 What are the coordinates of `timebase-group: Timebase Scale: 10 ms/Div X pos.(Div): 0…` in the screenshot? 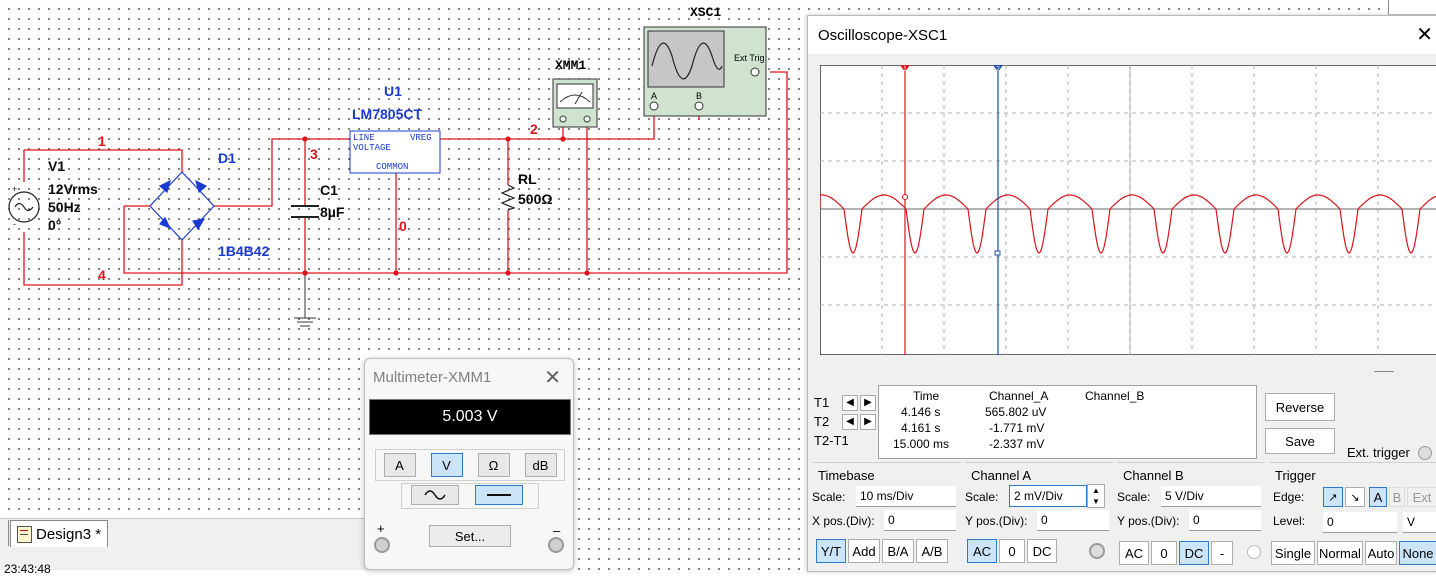 It's located at (886, 516).